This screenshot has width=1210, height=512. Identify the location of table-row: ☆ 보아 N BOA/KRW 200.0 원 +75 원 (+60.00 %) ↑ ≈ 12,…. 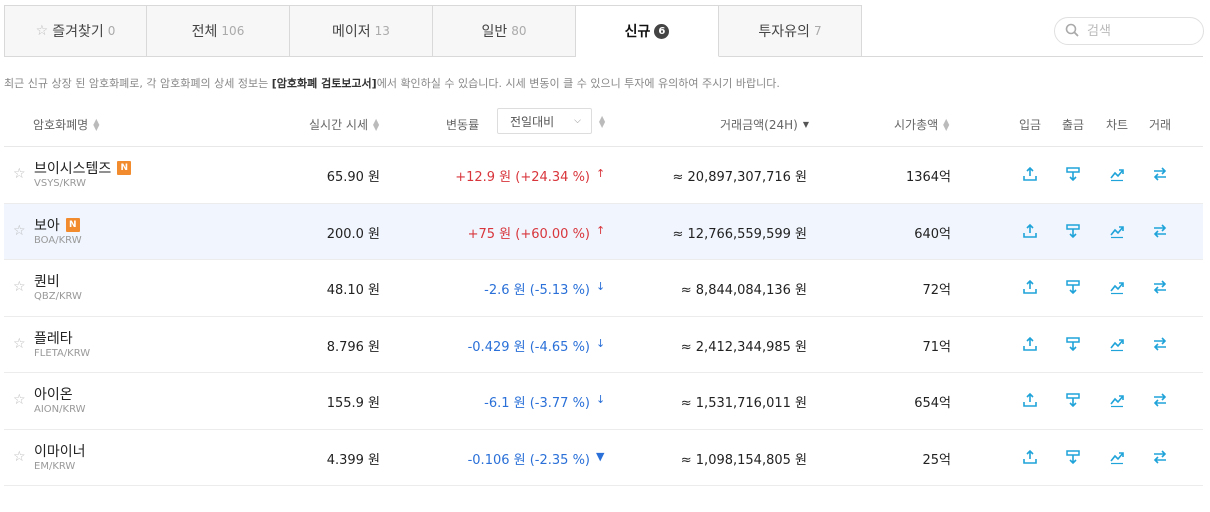
(603, 231).